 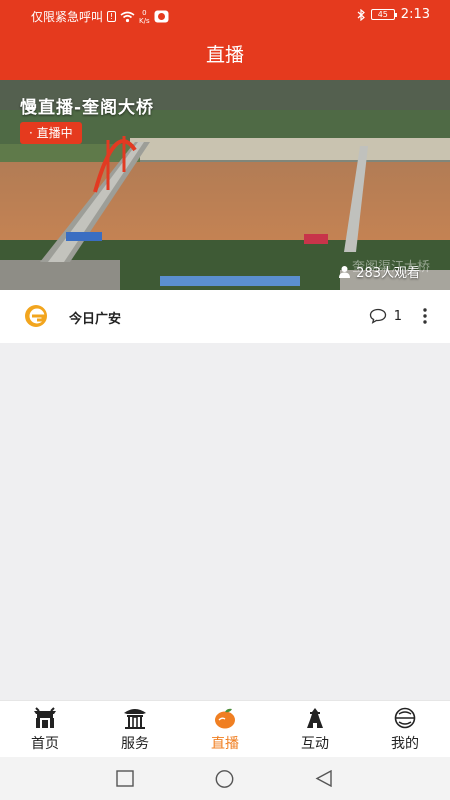 I want to click on clock: 2:13, so click(x=415, y=14).